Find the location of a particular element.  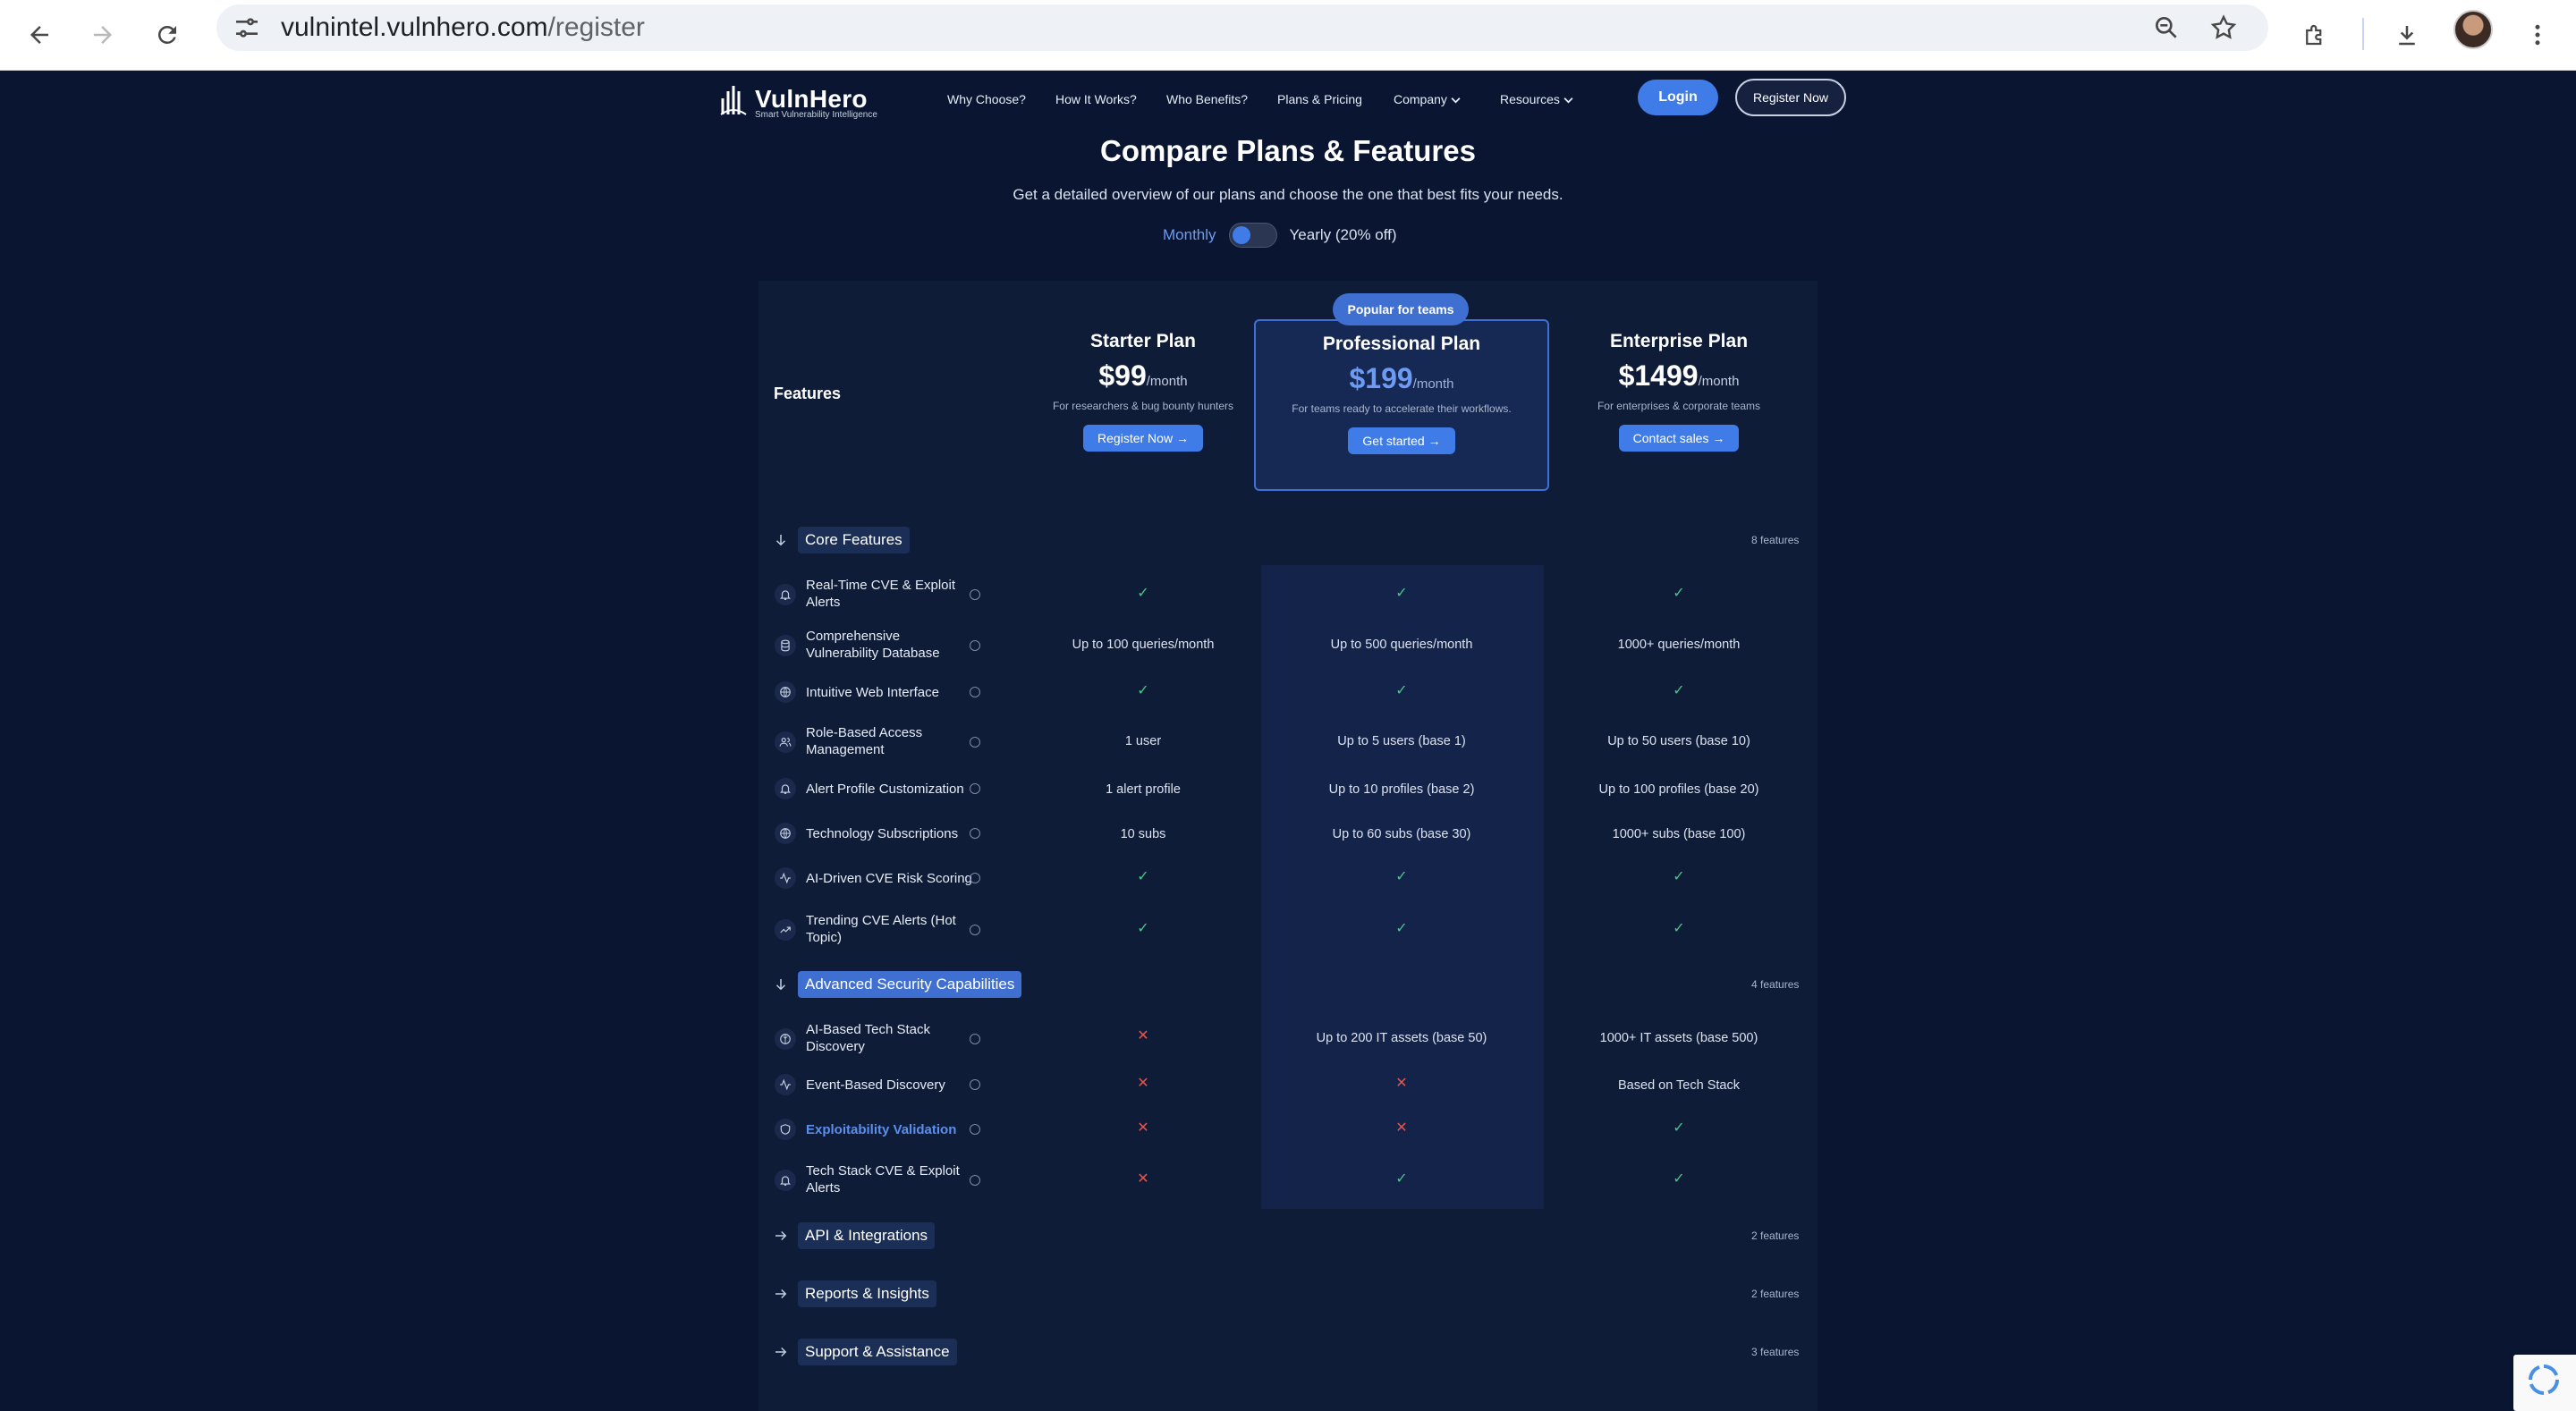

register-now-button: Register Now is located at coordinates (1790, 97).